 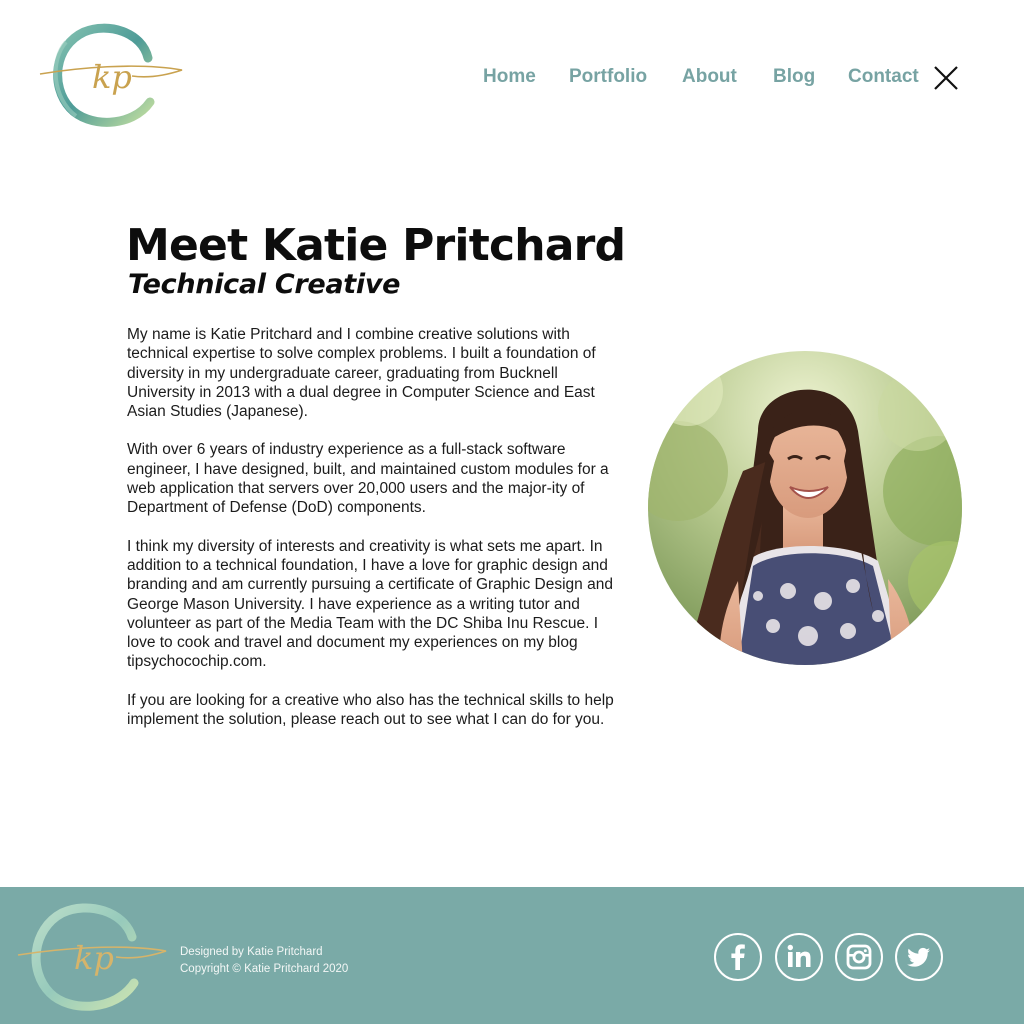 I want to click on kp-monogram-logo: kp, so click(x=92, y=957).